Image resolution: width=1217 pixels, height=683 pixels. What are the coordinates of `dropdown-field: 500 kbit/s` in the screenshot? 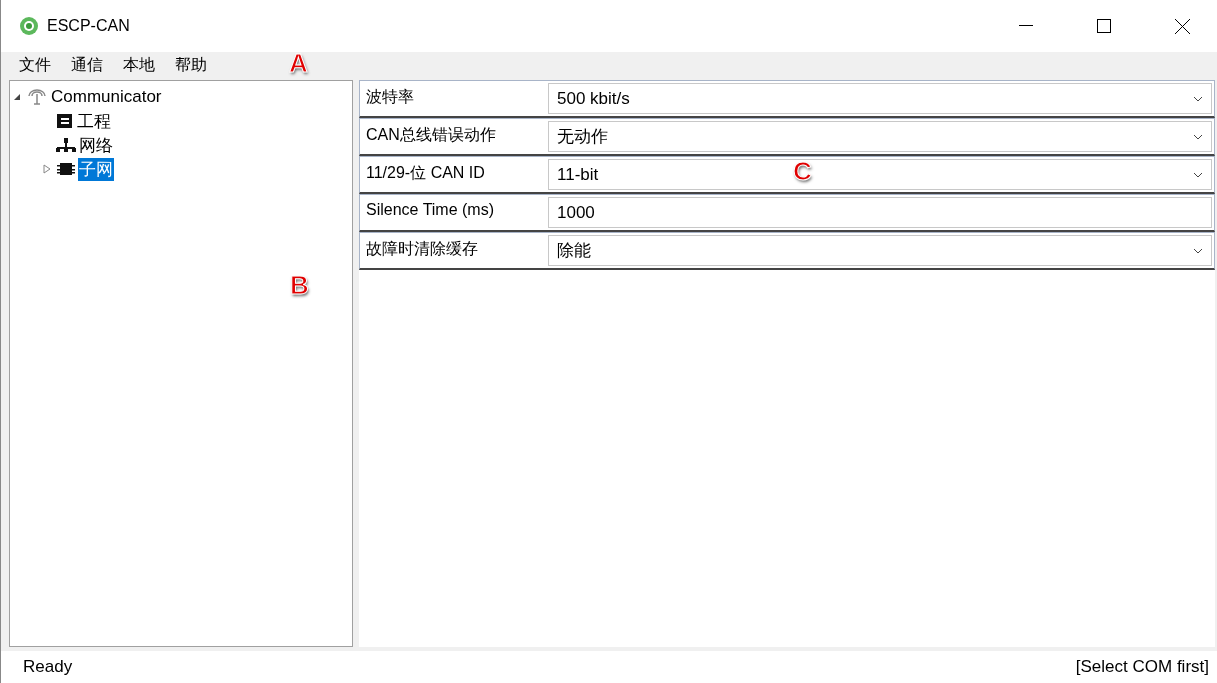 It's located at (880, 98).